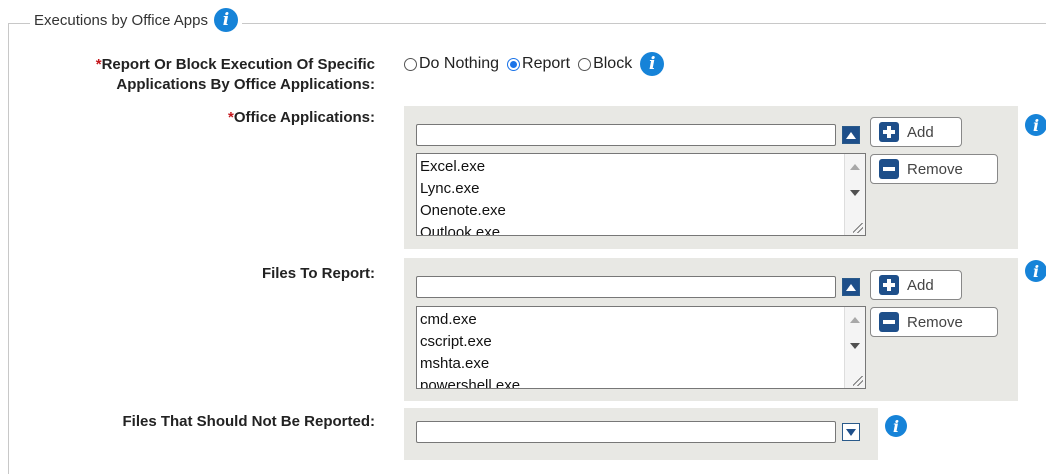 The width and height of the screenshot is (1046, 474). I want to click on files-not-reported-collapse-button, so click(851, 432).